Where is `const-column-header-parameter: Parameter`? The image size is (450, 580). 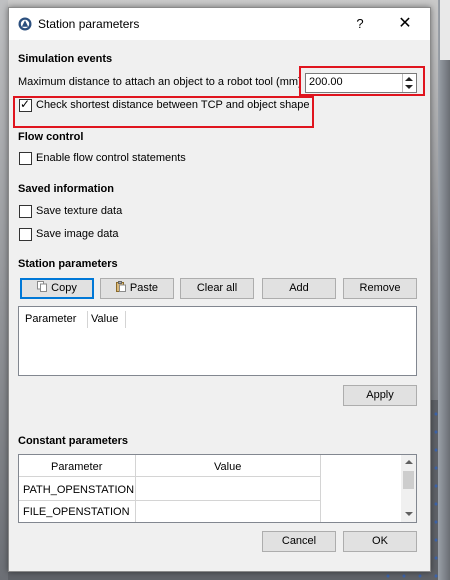
const-column-header-parameter: Parameter is located at coordinates (76, 467).